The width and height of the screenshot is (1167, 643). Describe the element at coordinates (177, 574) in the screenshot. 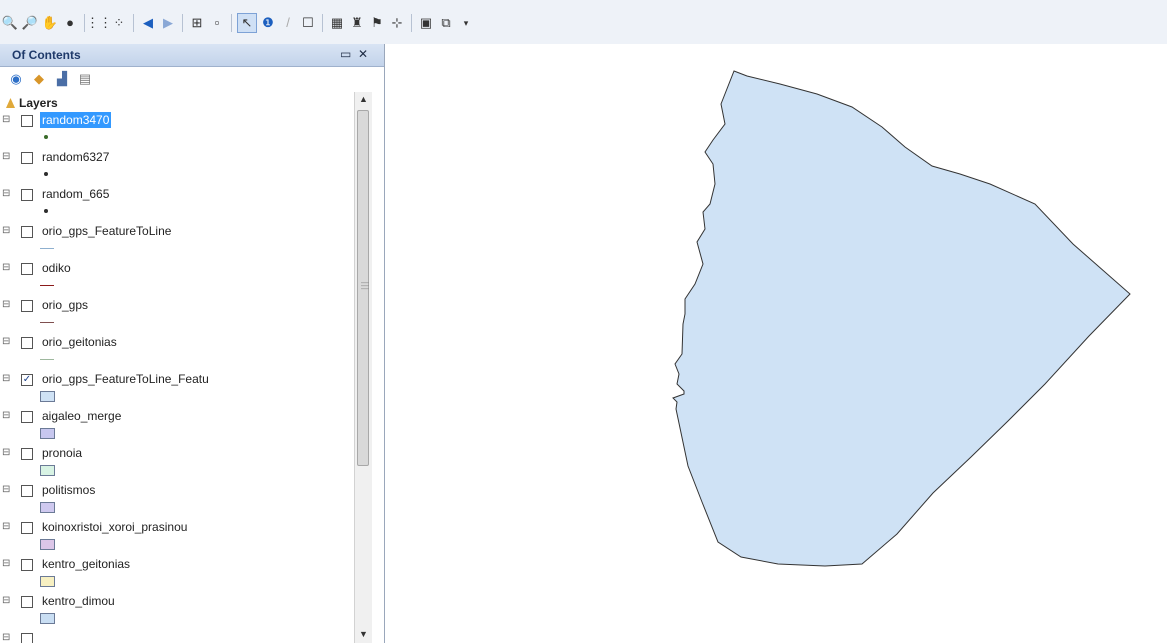

I see `layer-item: ⊟ kentro_geitonias` at that location.